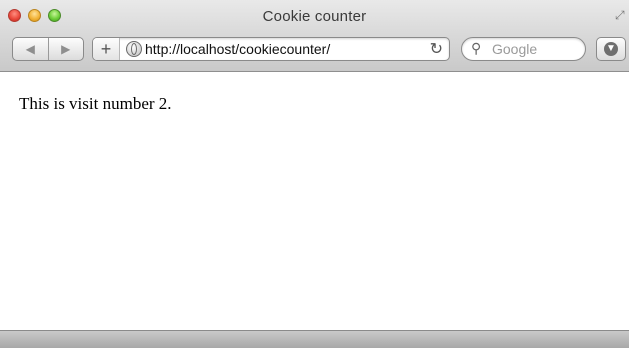  Describe the element at coordinates (621, 15) in the screenshot. I see `fullscreen-icon: ⤢` at that location.